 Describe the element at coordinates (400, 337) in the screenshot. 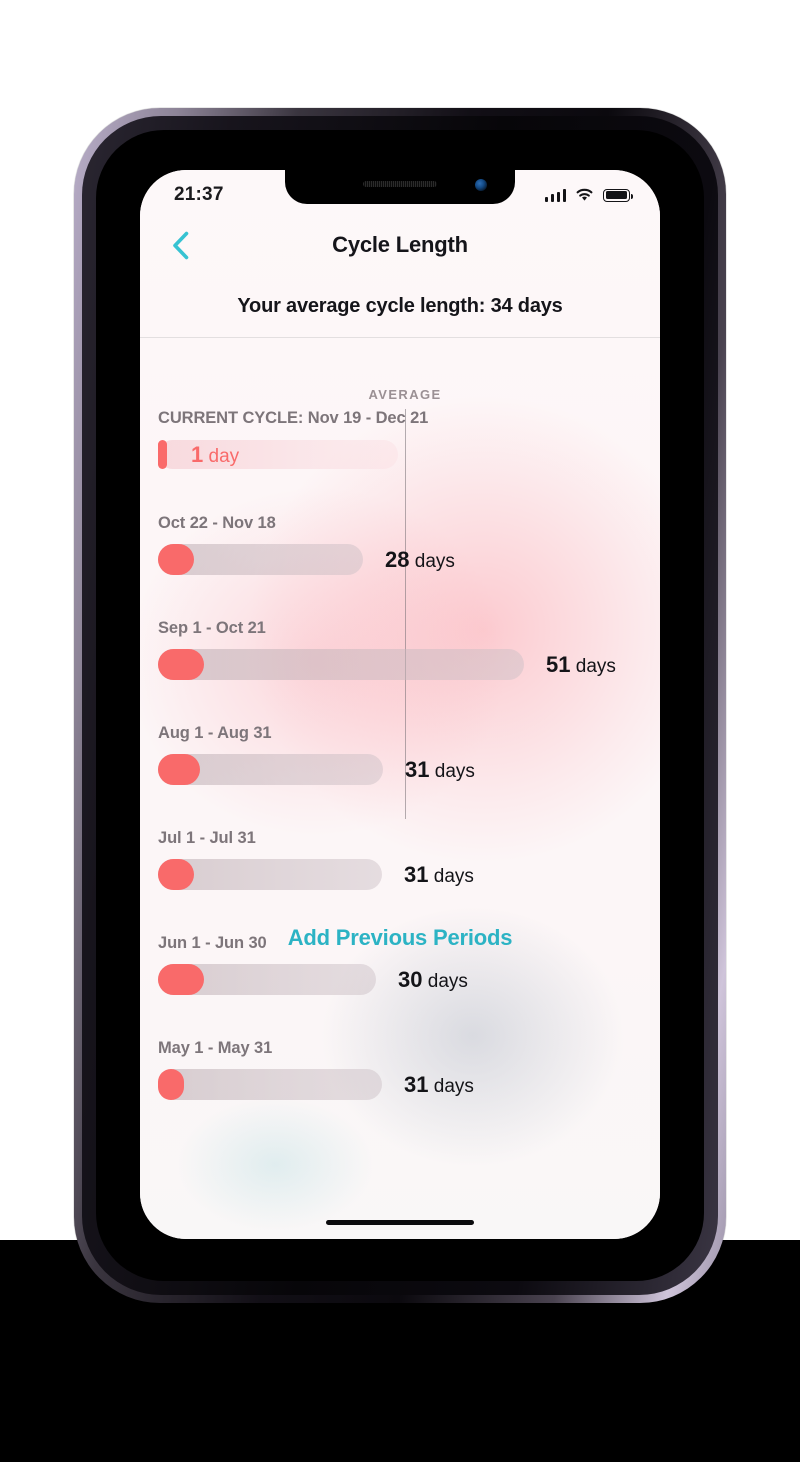

I see `header-divider` at that location.